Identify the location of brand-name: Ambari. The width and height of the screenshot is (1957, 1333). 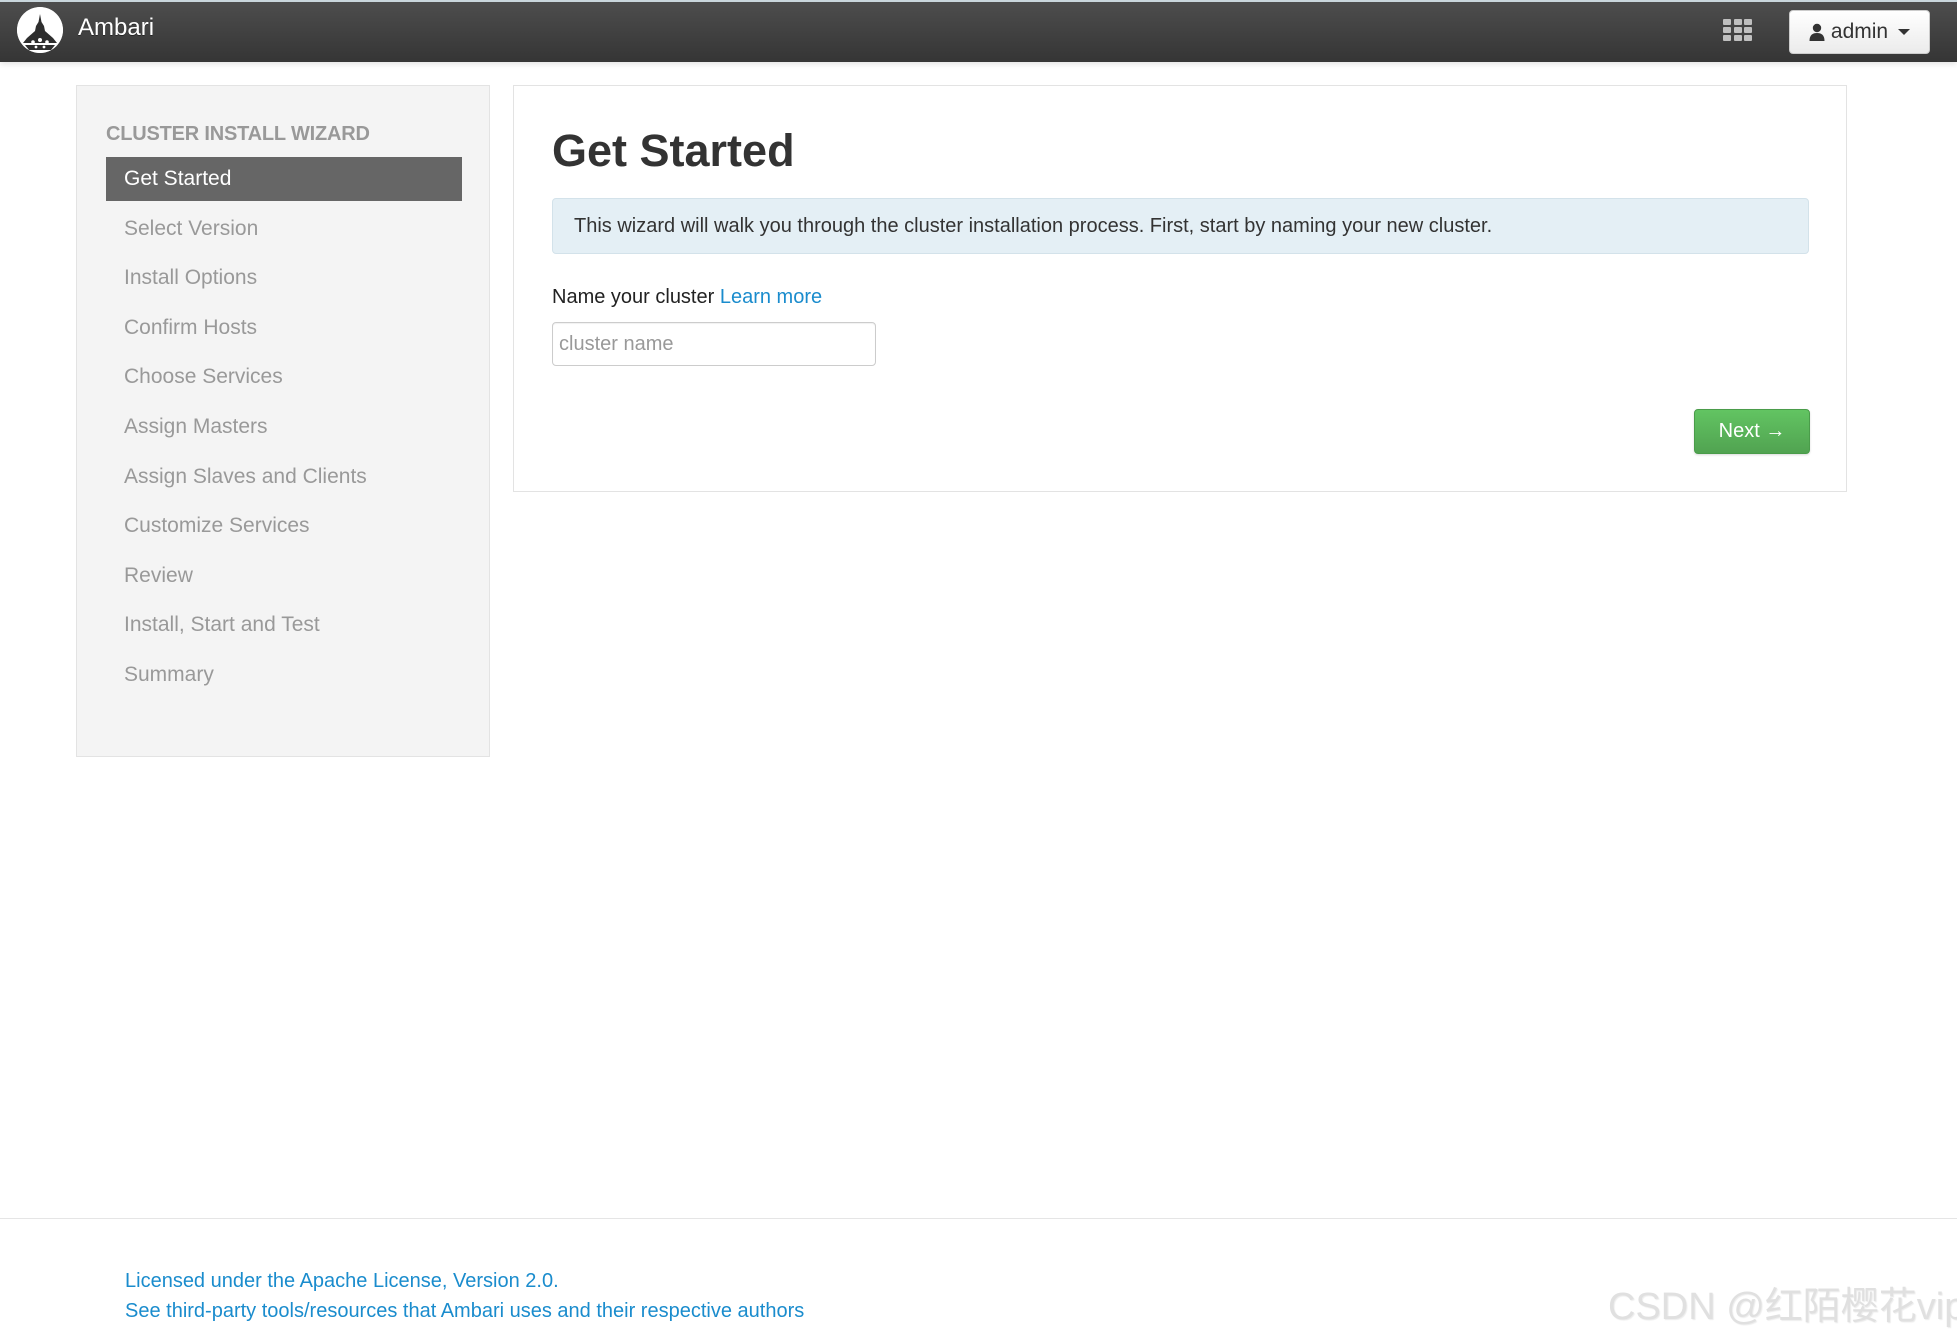
(116, 28).